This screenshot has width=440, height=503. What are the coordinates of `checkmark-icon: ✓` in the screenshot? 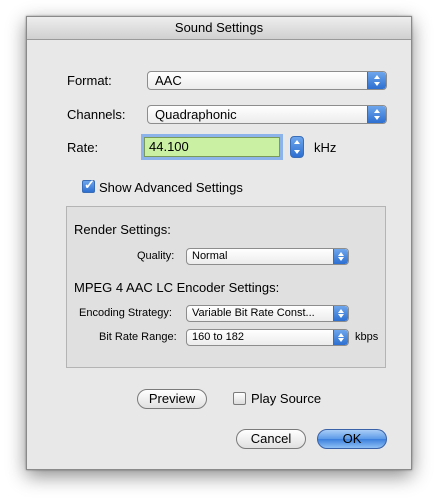 It's located at (89, 184).